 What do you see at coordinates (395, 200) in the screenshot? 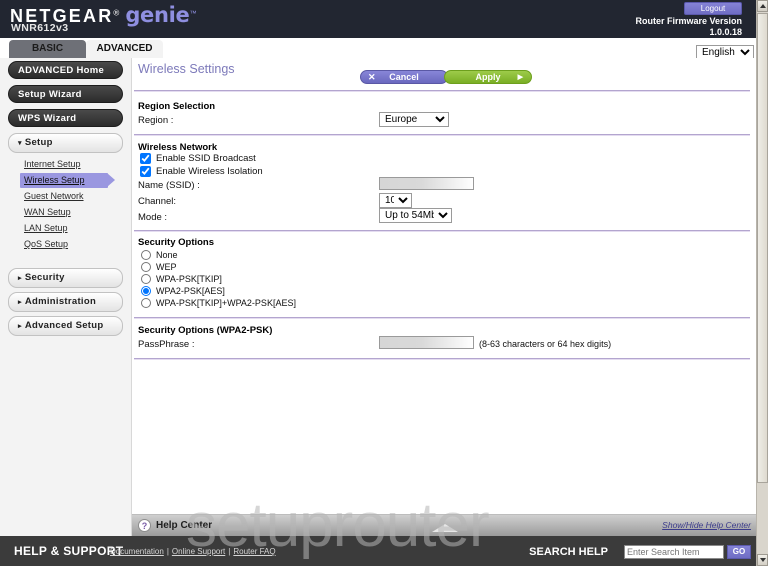
I see `channel-select: 10` at bounding box center [395, 200].